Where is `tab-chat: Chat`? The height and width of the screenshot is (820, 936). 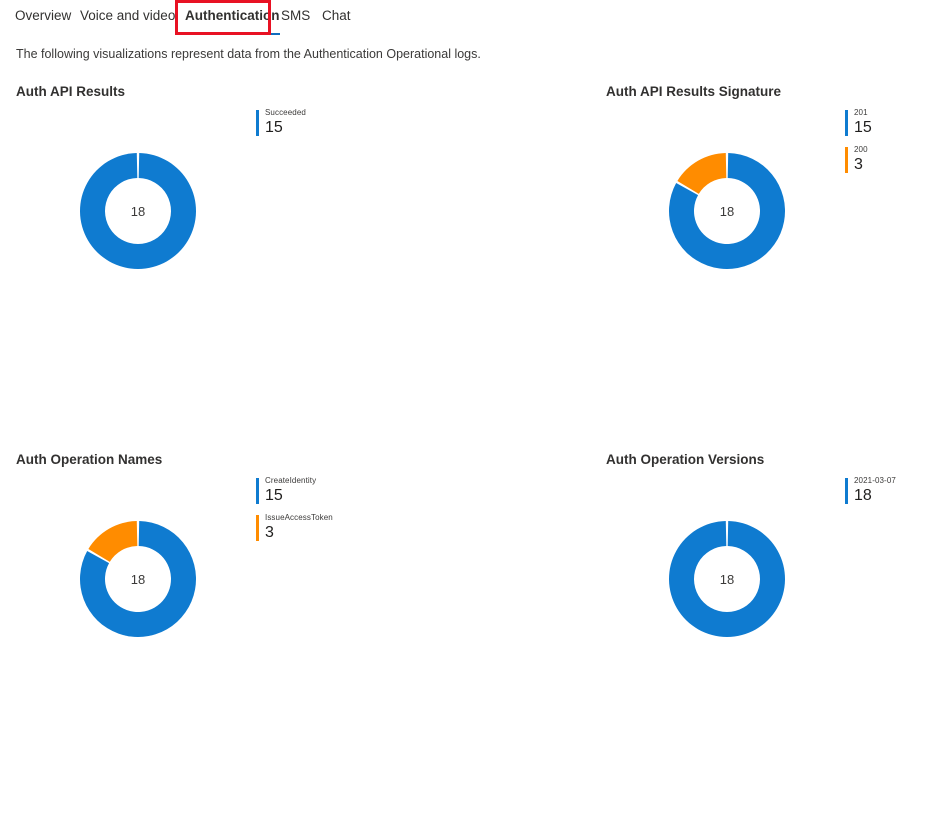 tab-chat: Chat is located at coordinates (336, 16).